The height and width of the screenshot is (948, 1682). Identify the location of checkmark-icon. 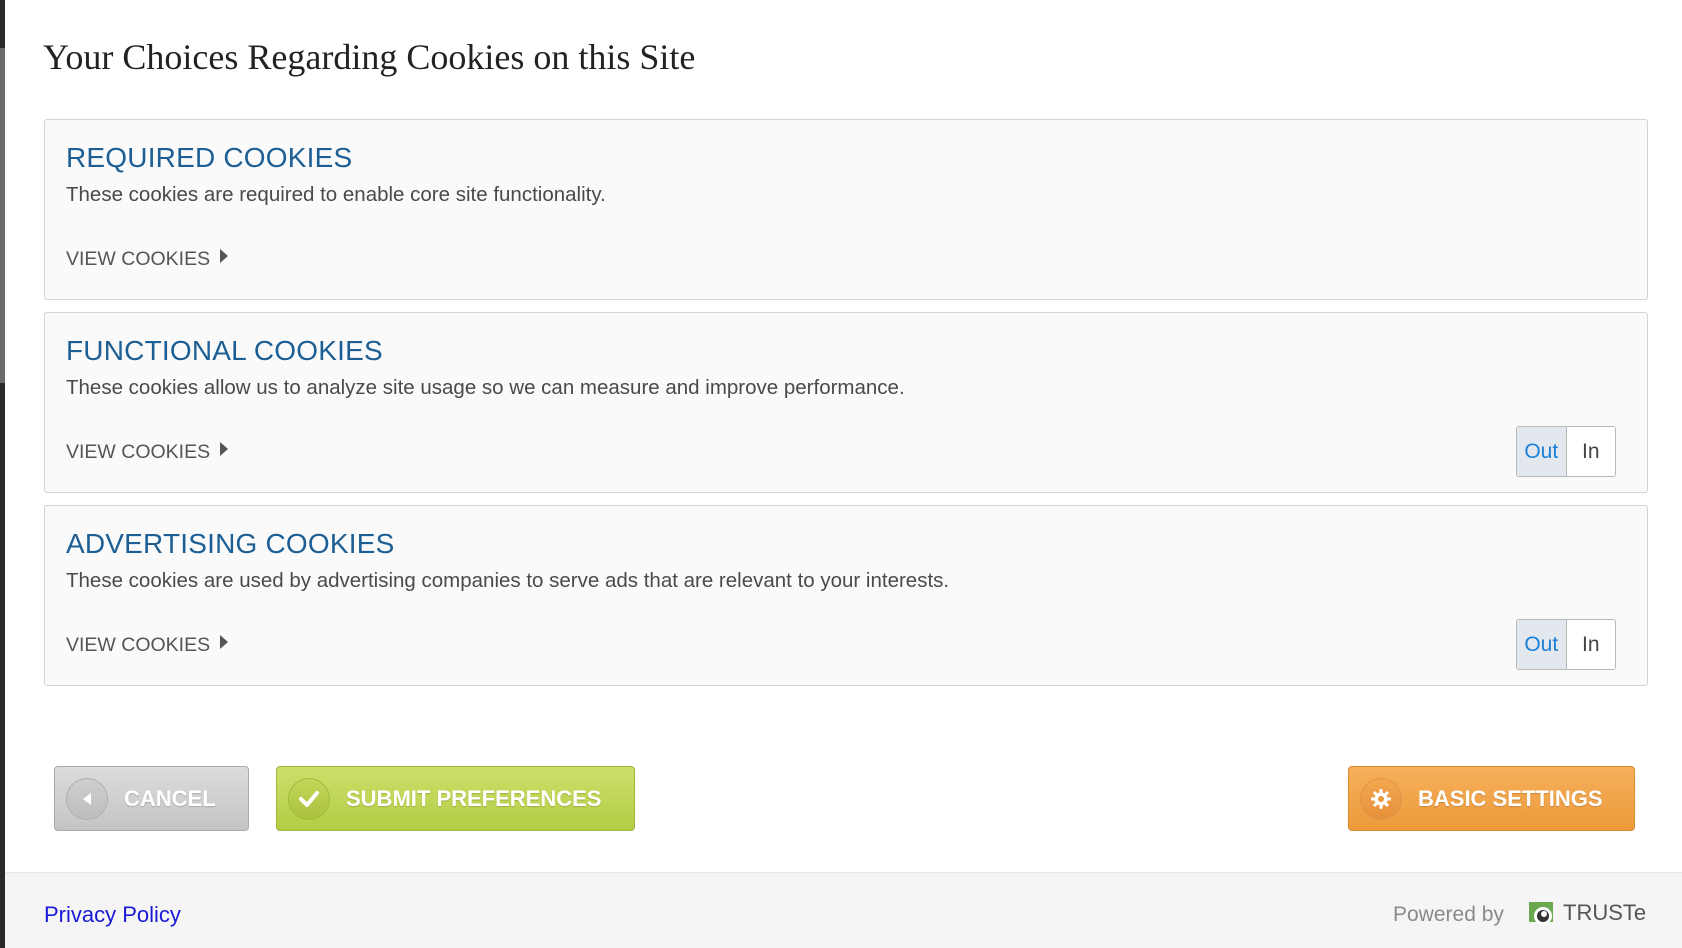
(309, 798).